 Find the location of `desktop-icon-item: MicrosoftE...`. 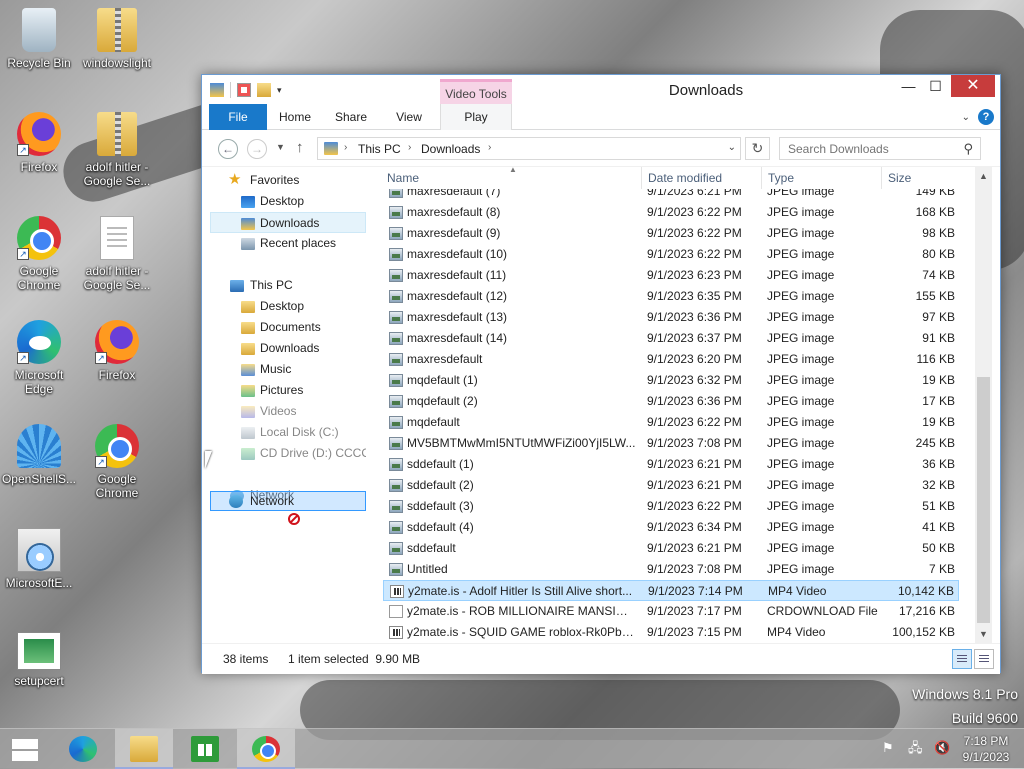

desktop-icon-item: MicrosoftE... is located at coordinates (39, 559).